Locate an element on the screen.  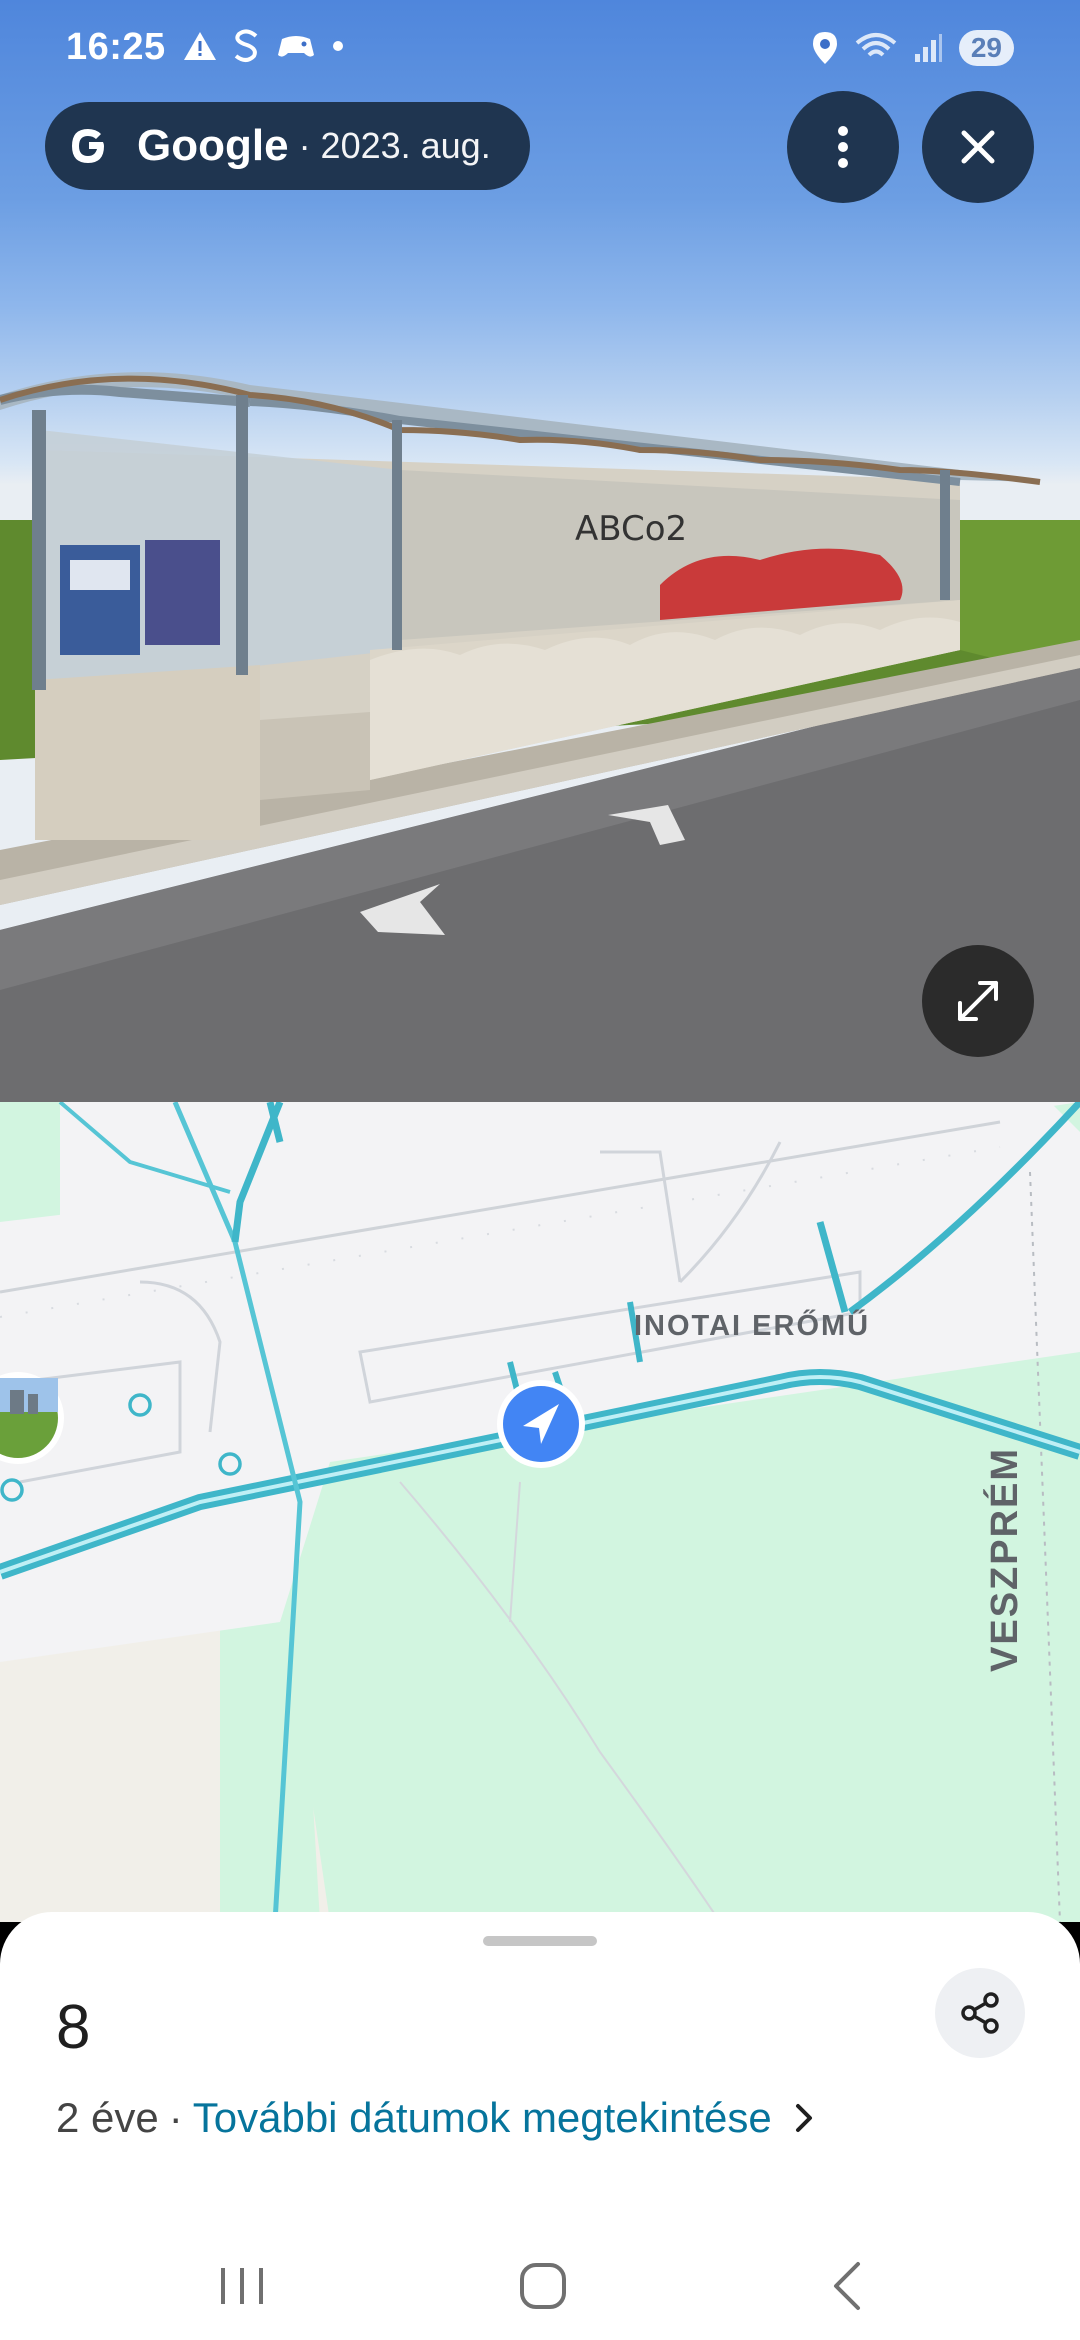
map-label-inotai: INOTAI ERŐMŰ is located at coordinates (752, 1326).